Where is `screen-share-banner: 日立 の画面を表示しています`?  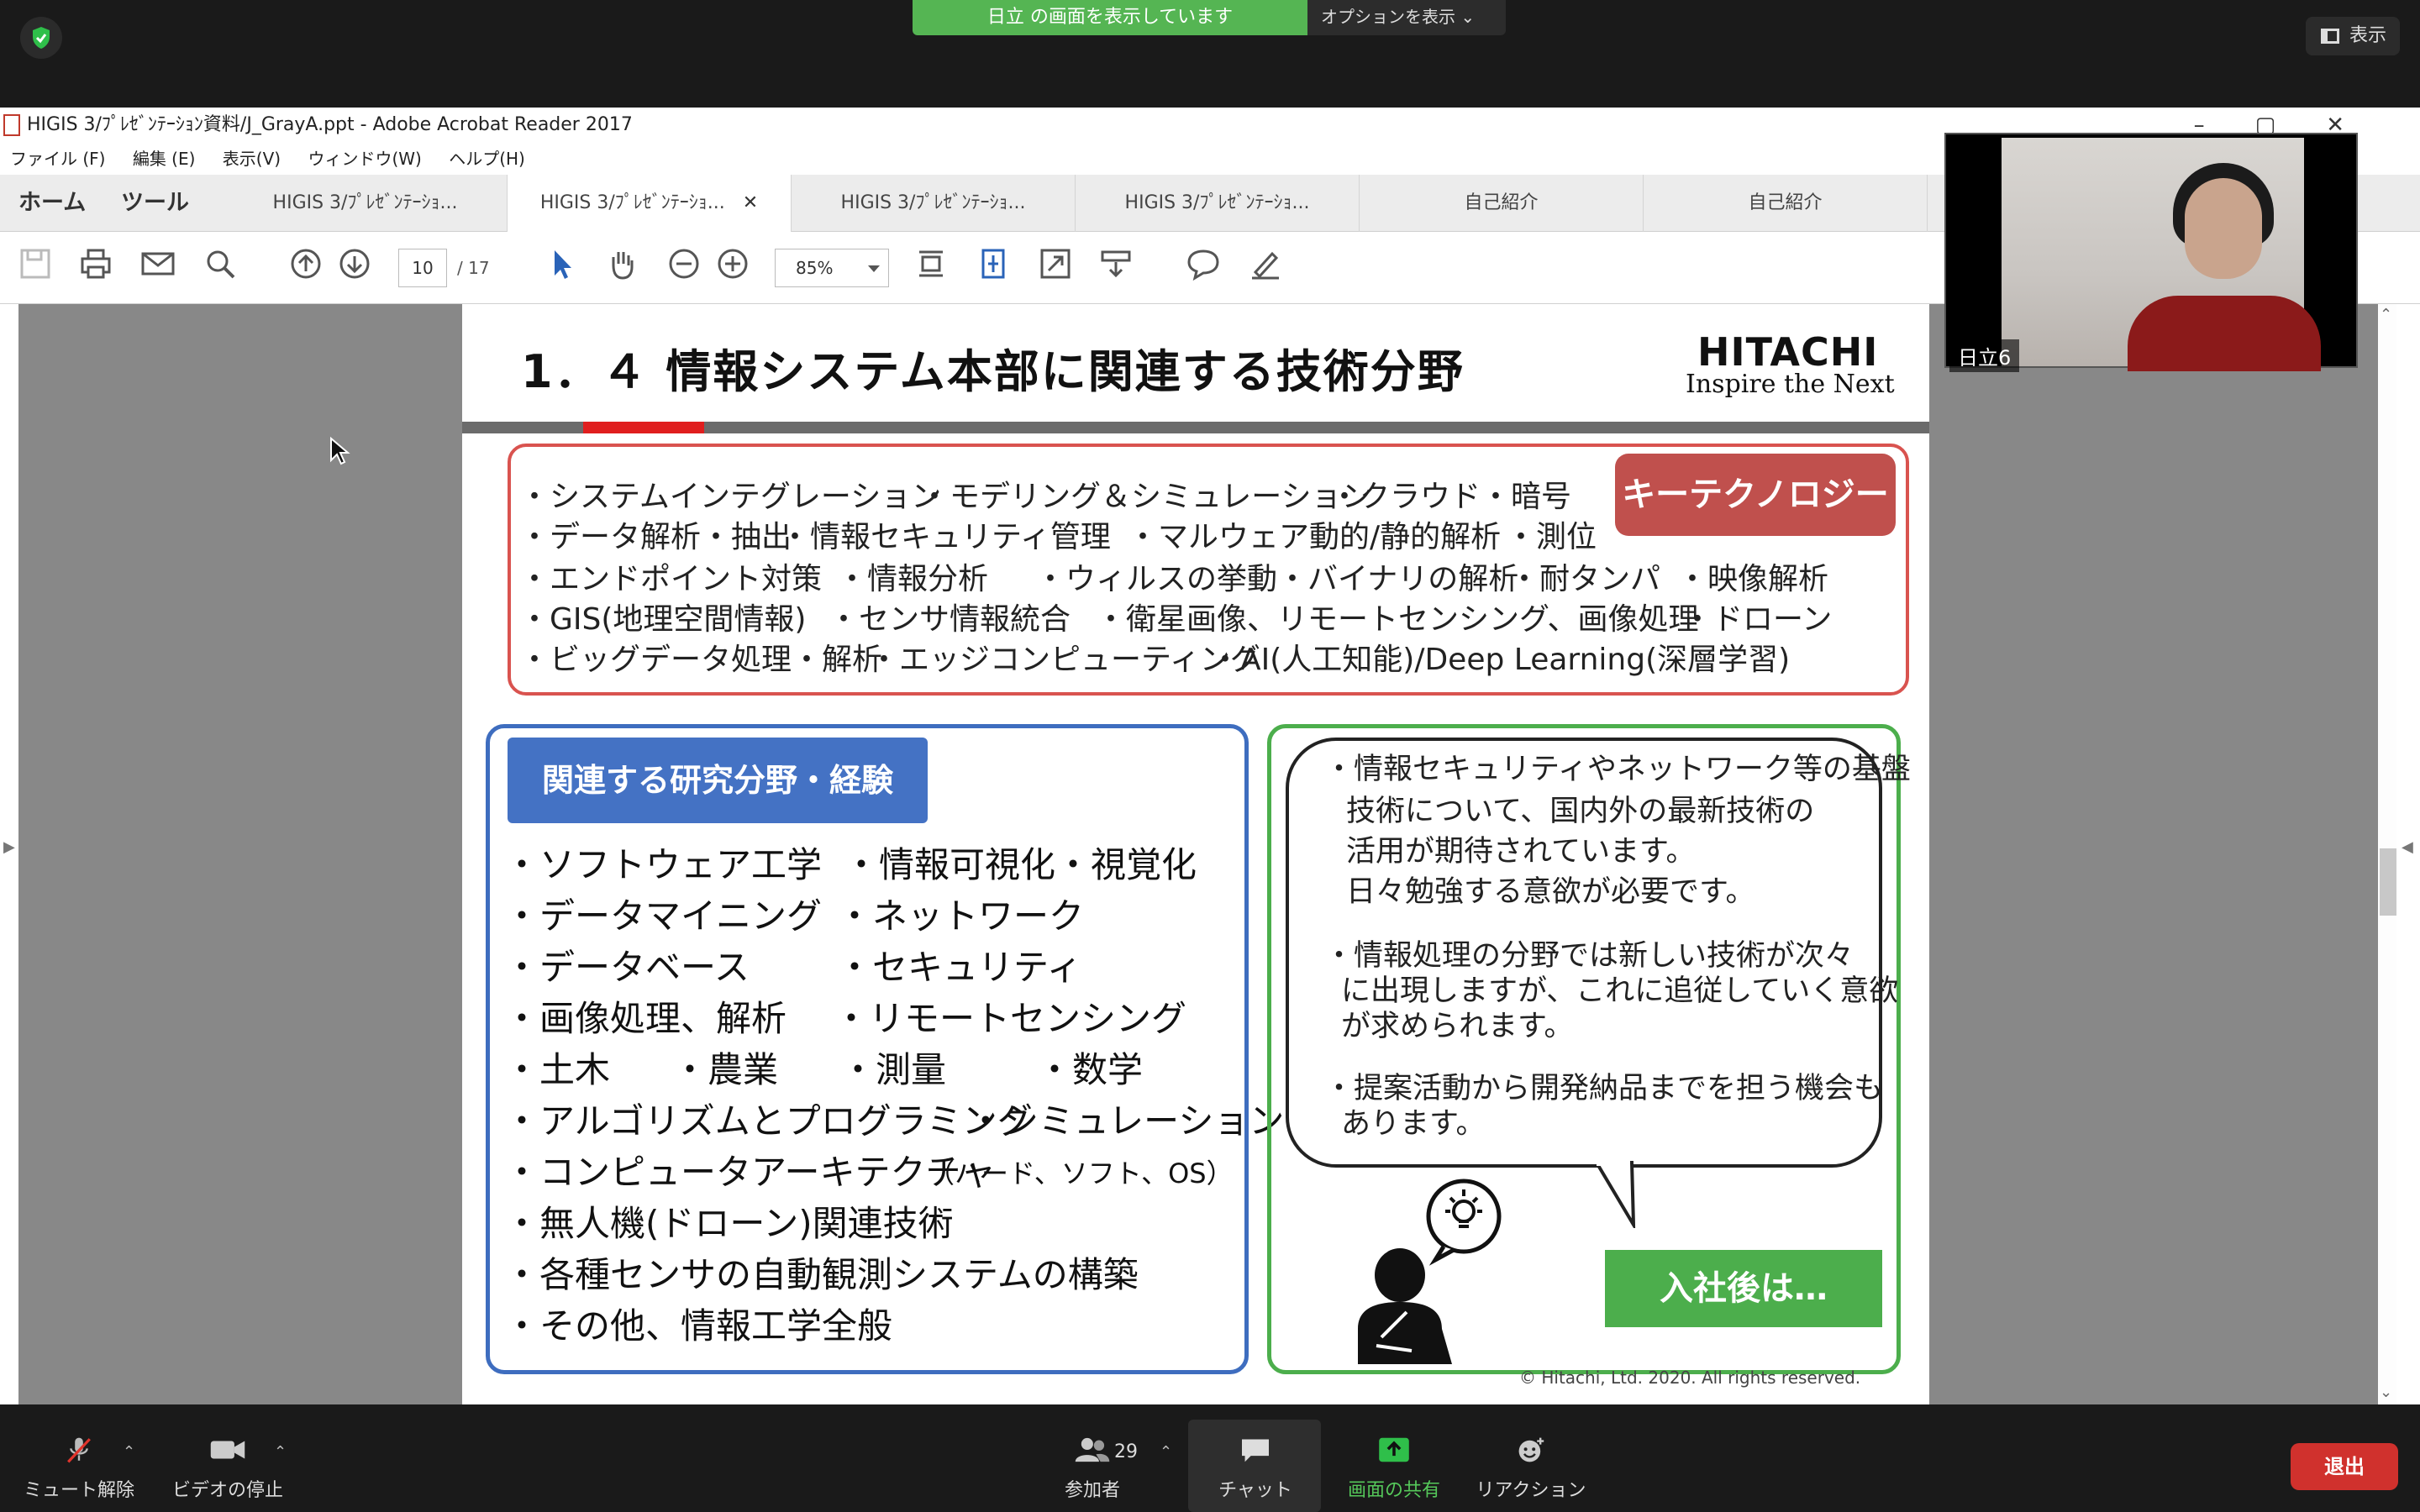 screen-share-banner: 日立 の画面を表示しています is located at coordinates (1110, 17).